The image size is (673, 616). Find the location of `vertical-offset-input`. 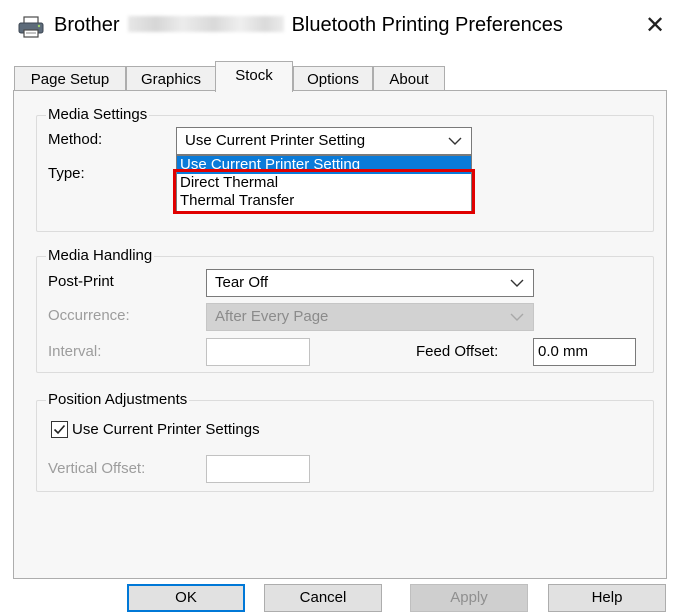

vertical-offset-input is located at coordinates (258, 469).